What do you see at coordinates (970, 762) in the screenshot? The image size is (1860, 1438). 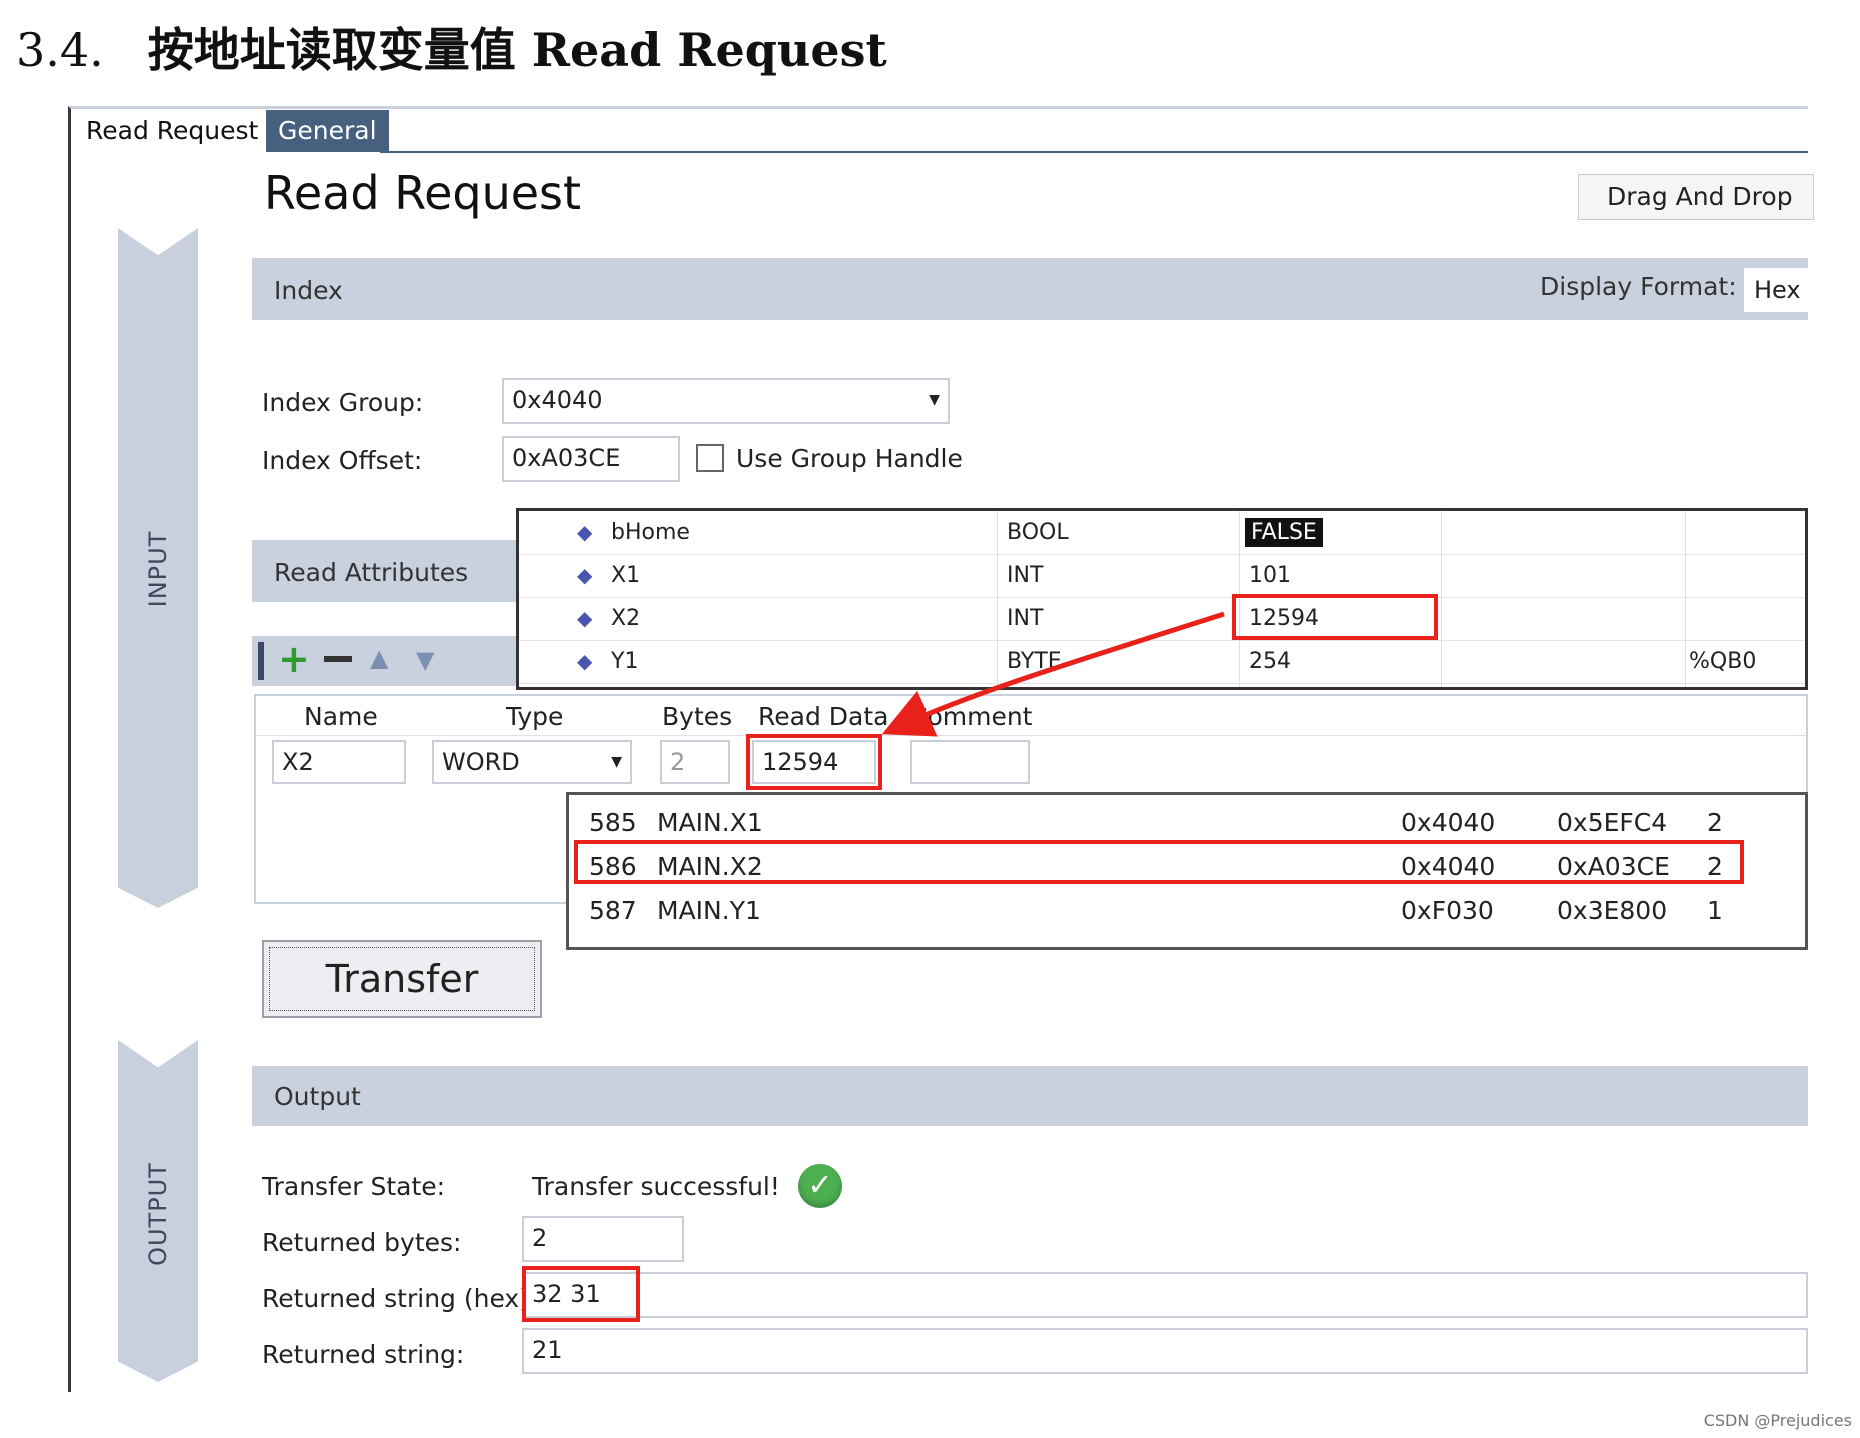 I see `row-comment-input` at bounding box center [970, 762].